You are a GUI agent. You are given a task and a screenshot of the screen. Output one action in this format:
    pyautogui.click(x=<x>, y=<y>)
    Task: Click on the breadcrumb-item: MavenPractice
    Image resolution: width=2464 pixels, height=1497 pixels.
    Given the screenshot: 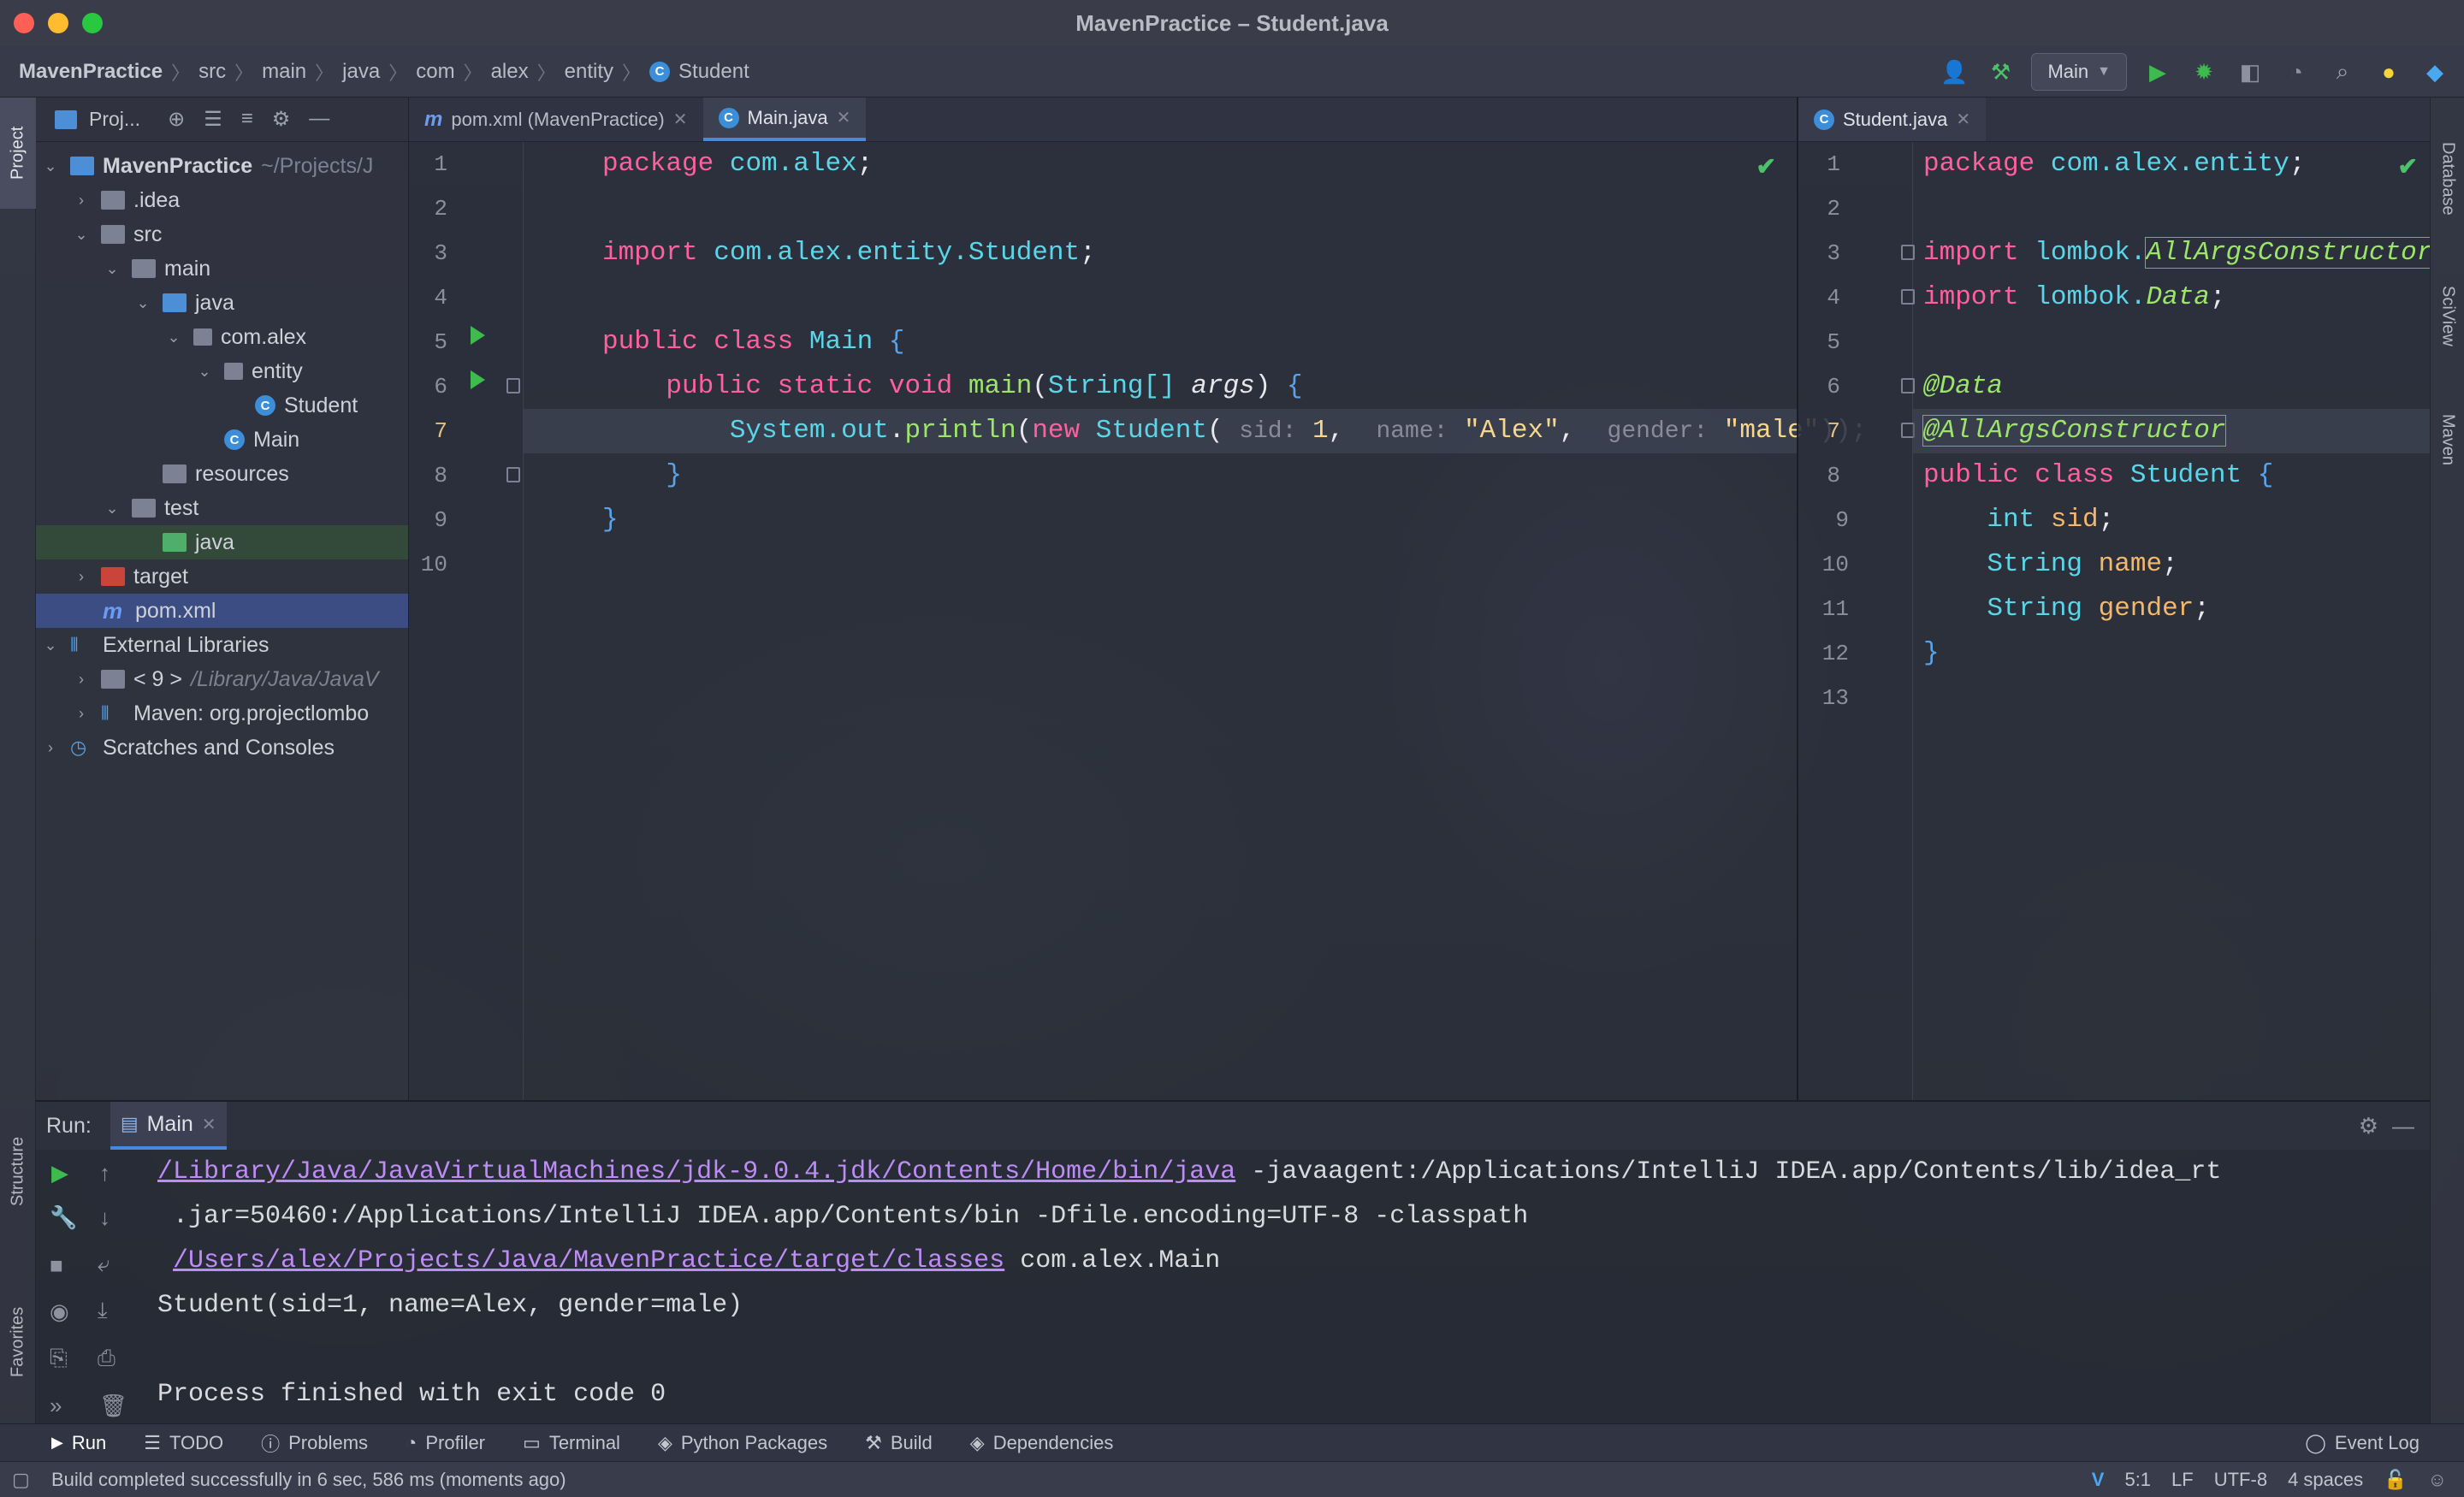 What is the action you would take?
    pyautogui.click(x=91, y=72)
    